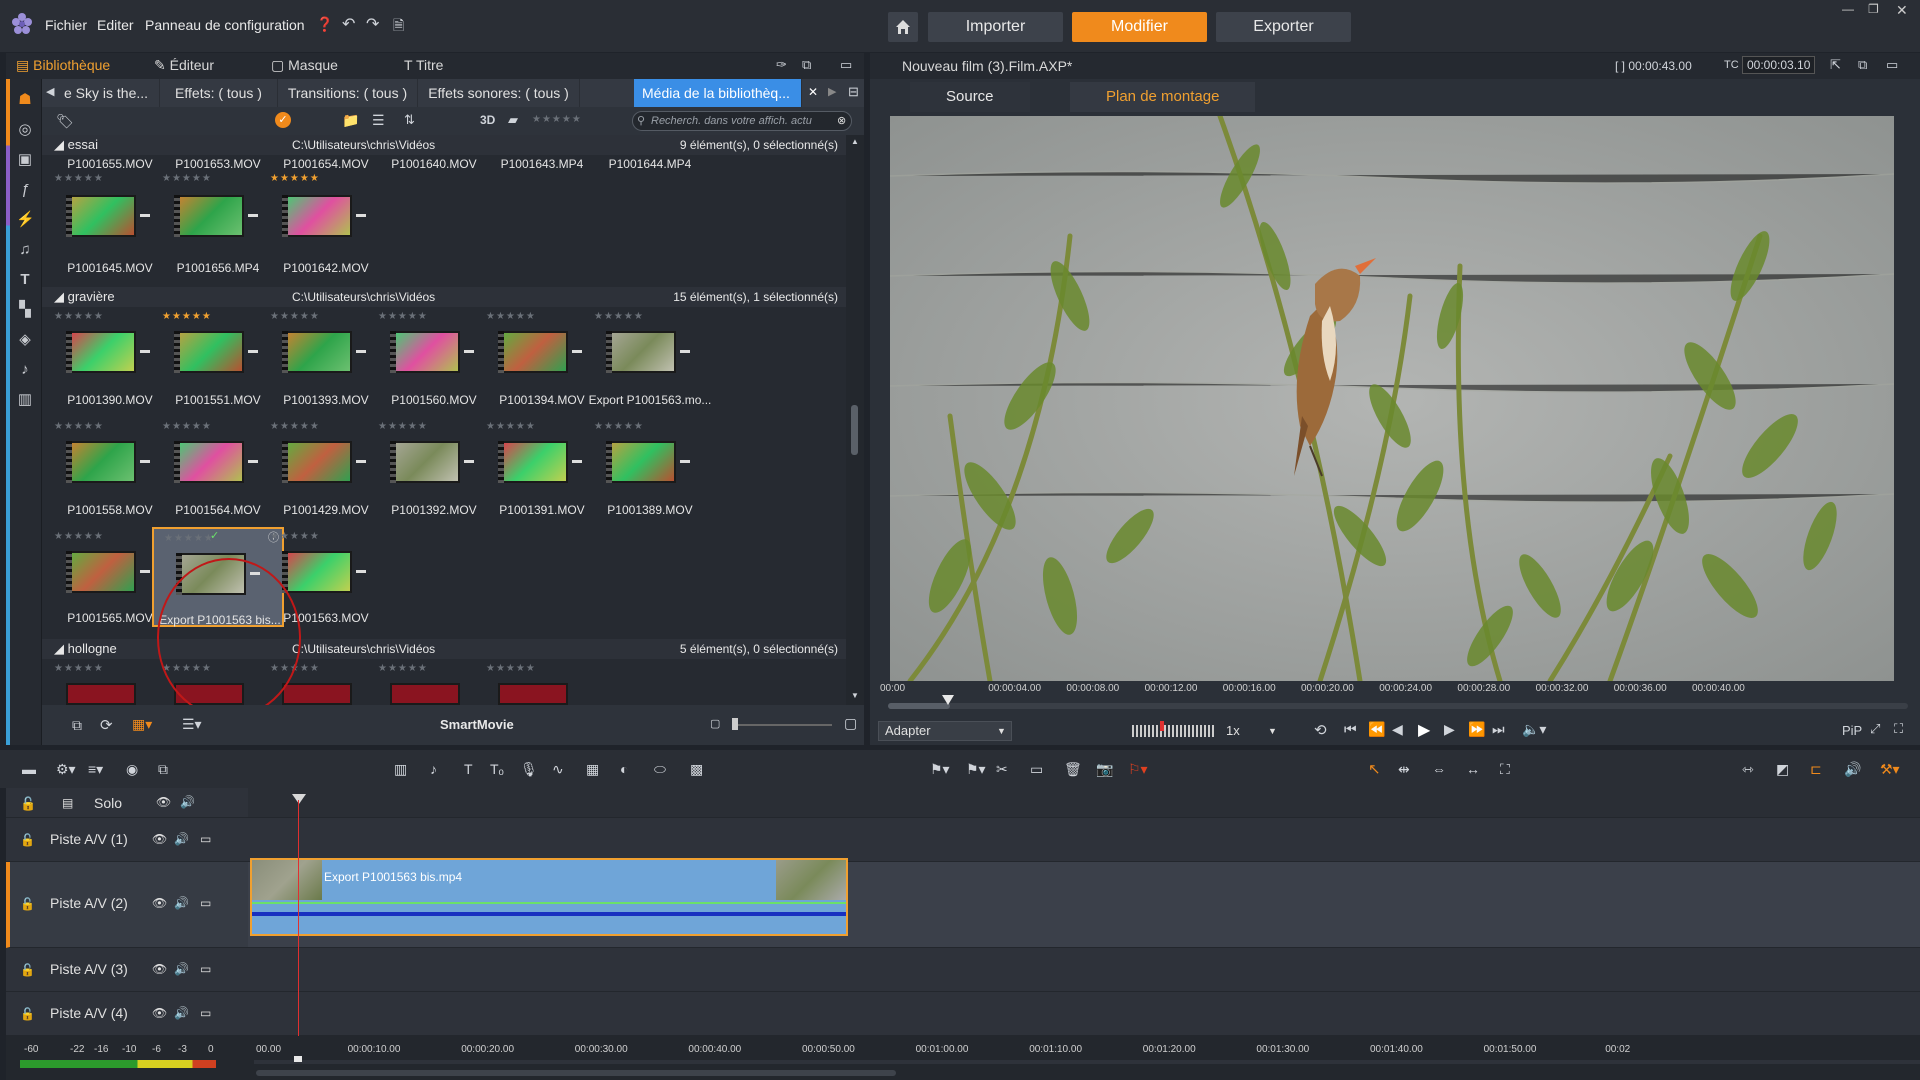 Image resolution: width=1920 pixels, height=1080 pixels. Describe the element at coordinates (576, 1073) in the screenshot. I see `timeline-scrollbar` at that location.